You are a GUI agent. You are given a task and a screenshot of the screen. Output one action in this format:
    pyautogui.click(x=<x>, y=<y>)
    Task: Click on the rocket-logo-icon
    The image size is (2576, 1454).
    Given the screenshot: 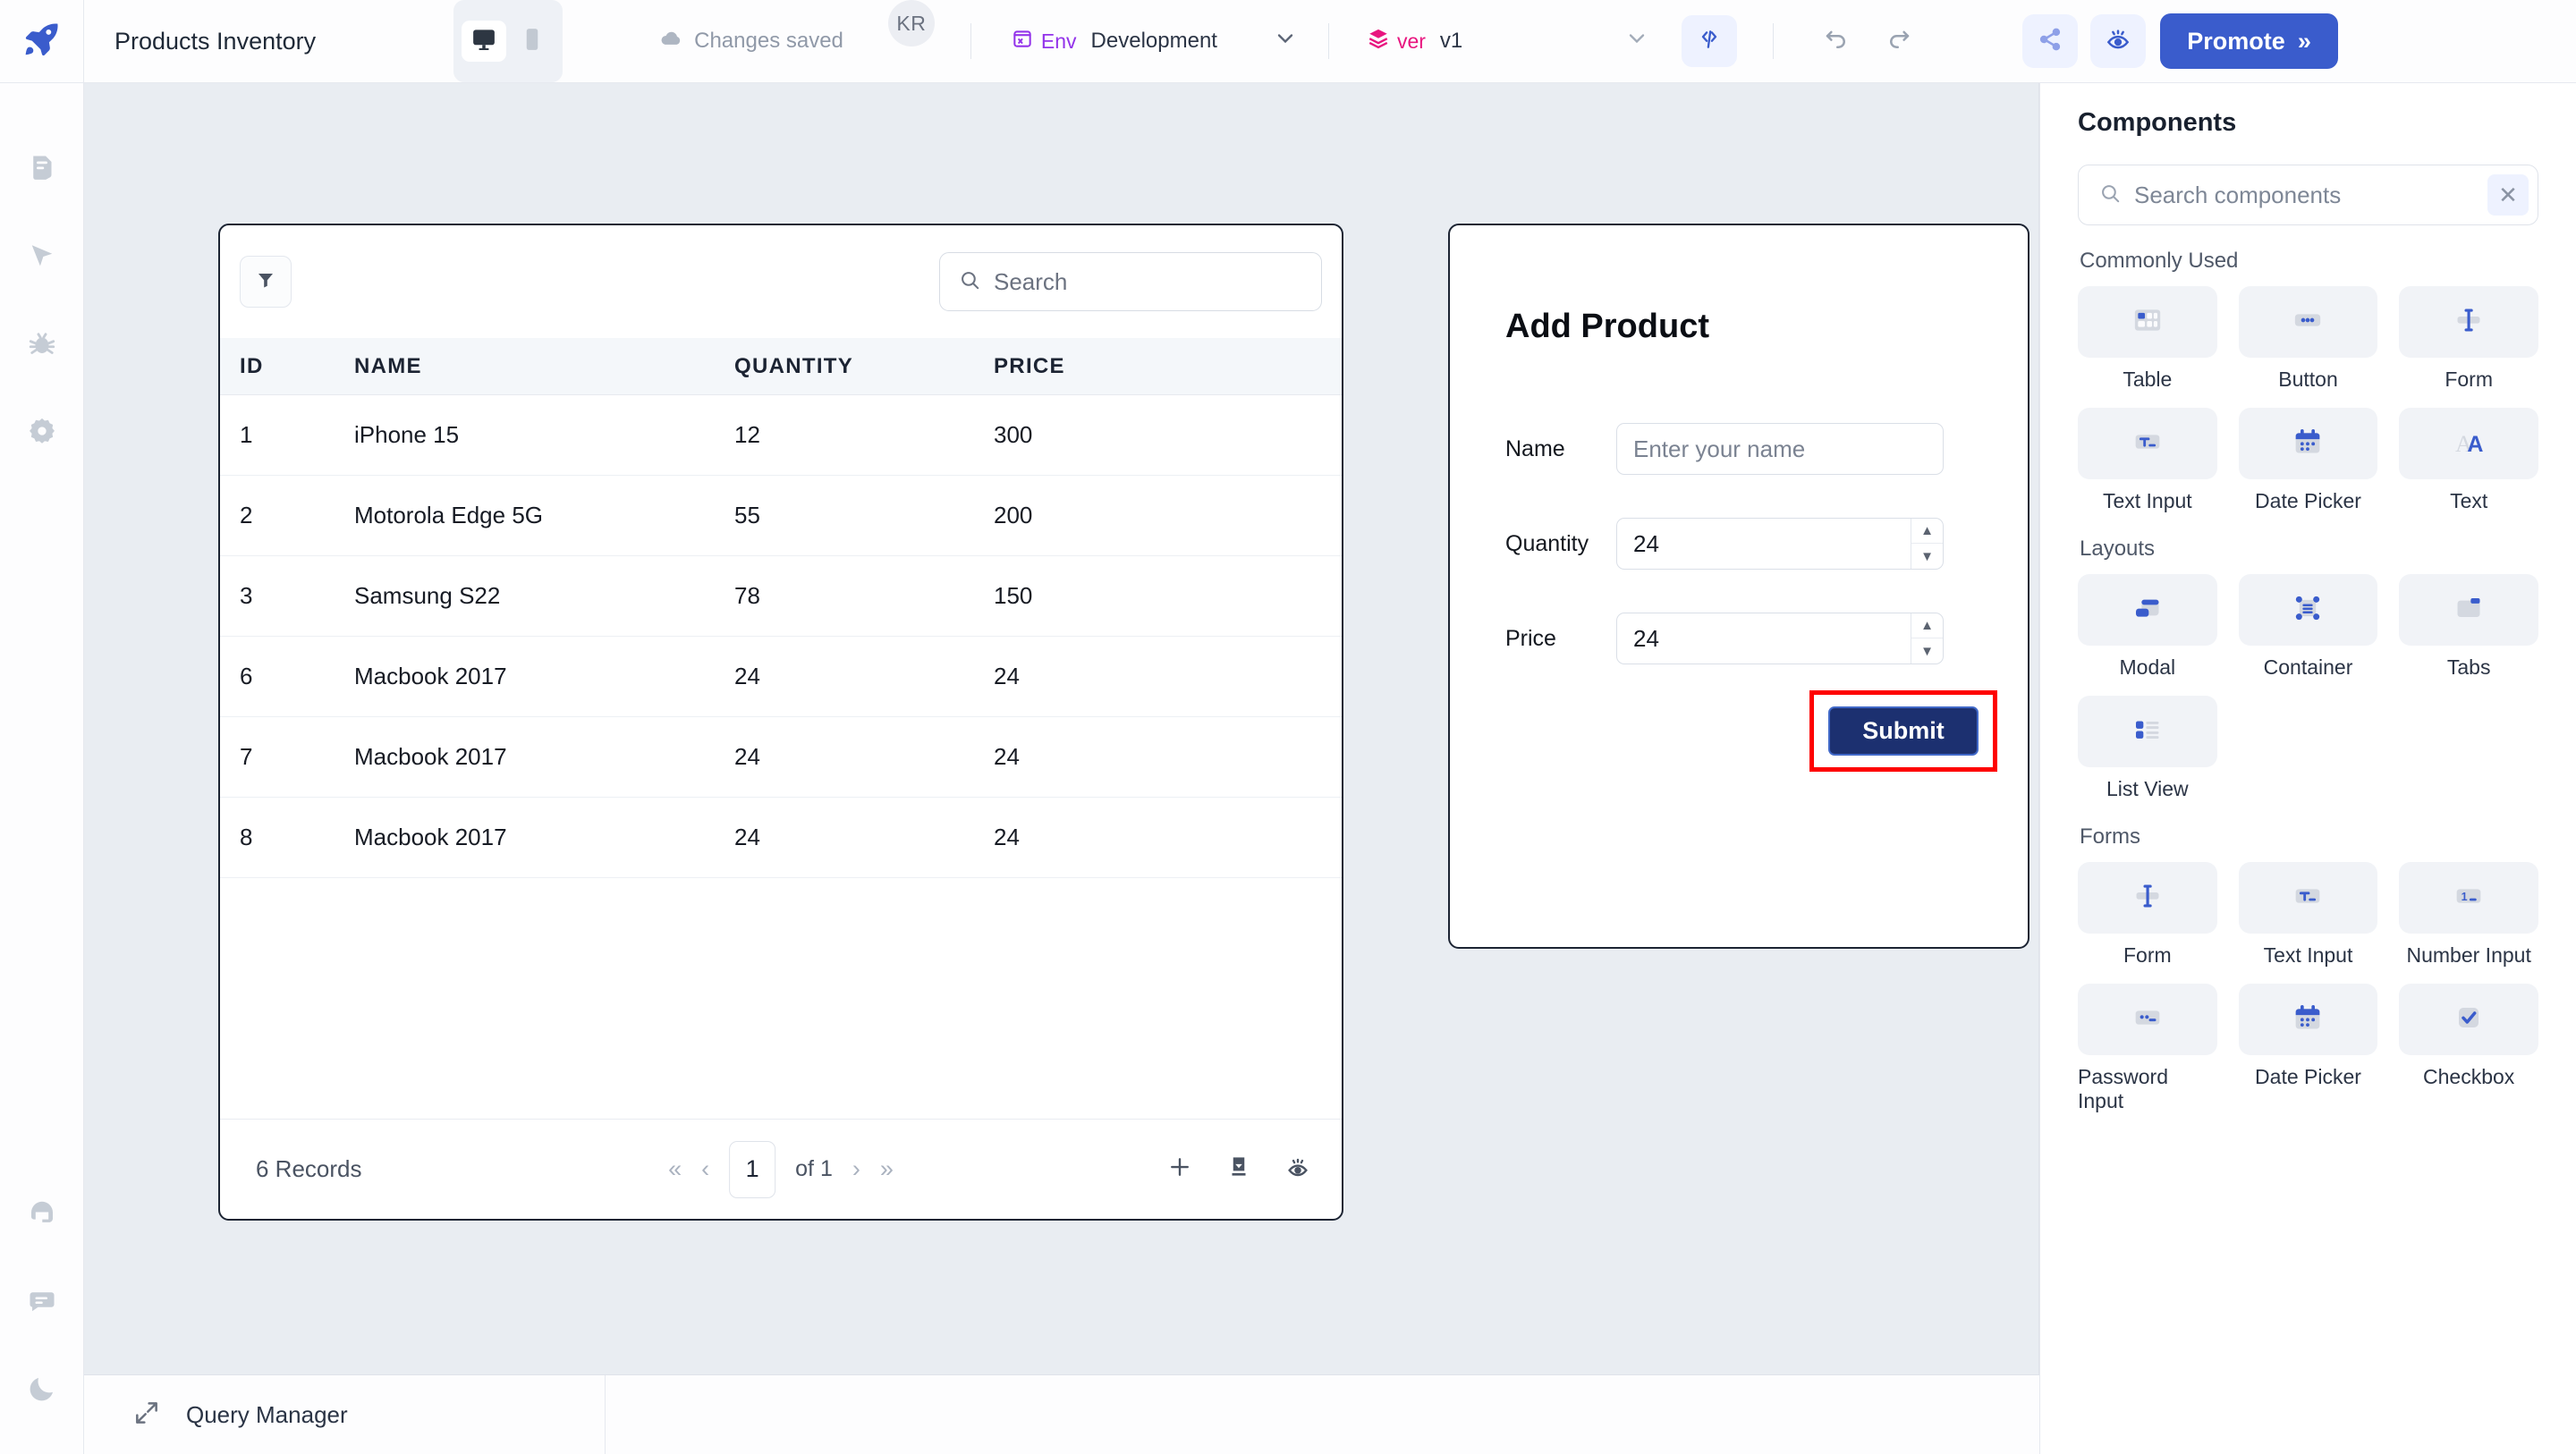 What is the action you would take?
    pyautogui.click(x=42, y=41)
    